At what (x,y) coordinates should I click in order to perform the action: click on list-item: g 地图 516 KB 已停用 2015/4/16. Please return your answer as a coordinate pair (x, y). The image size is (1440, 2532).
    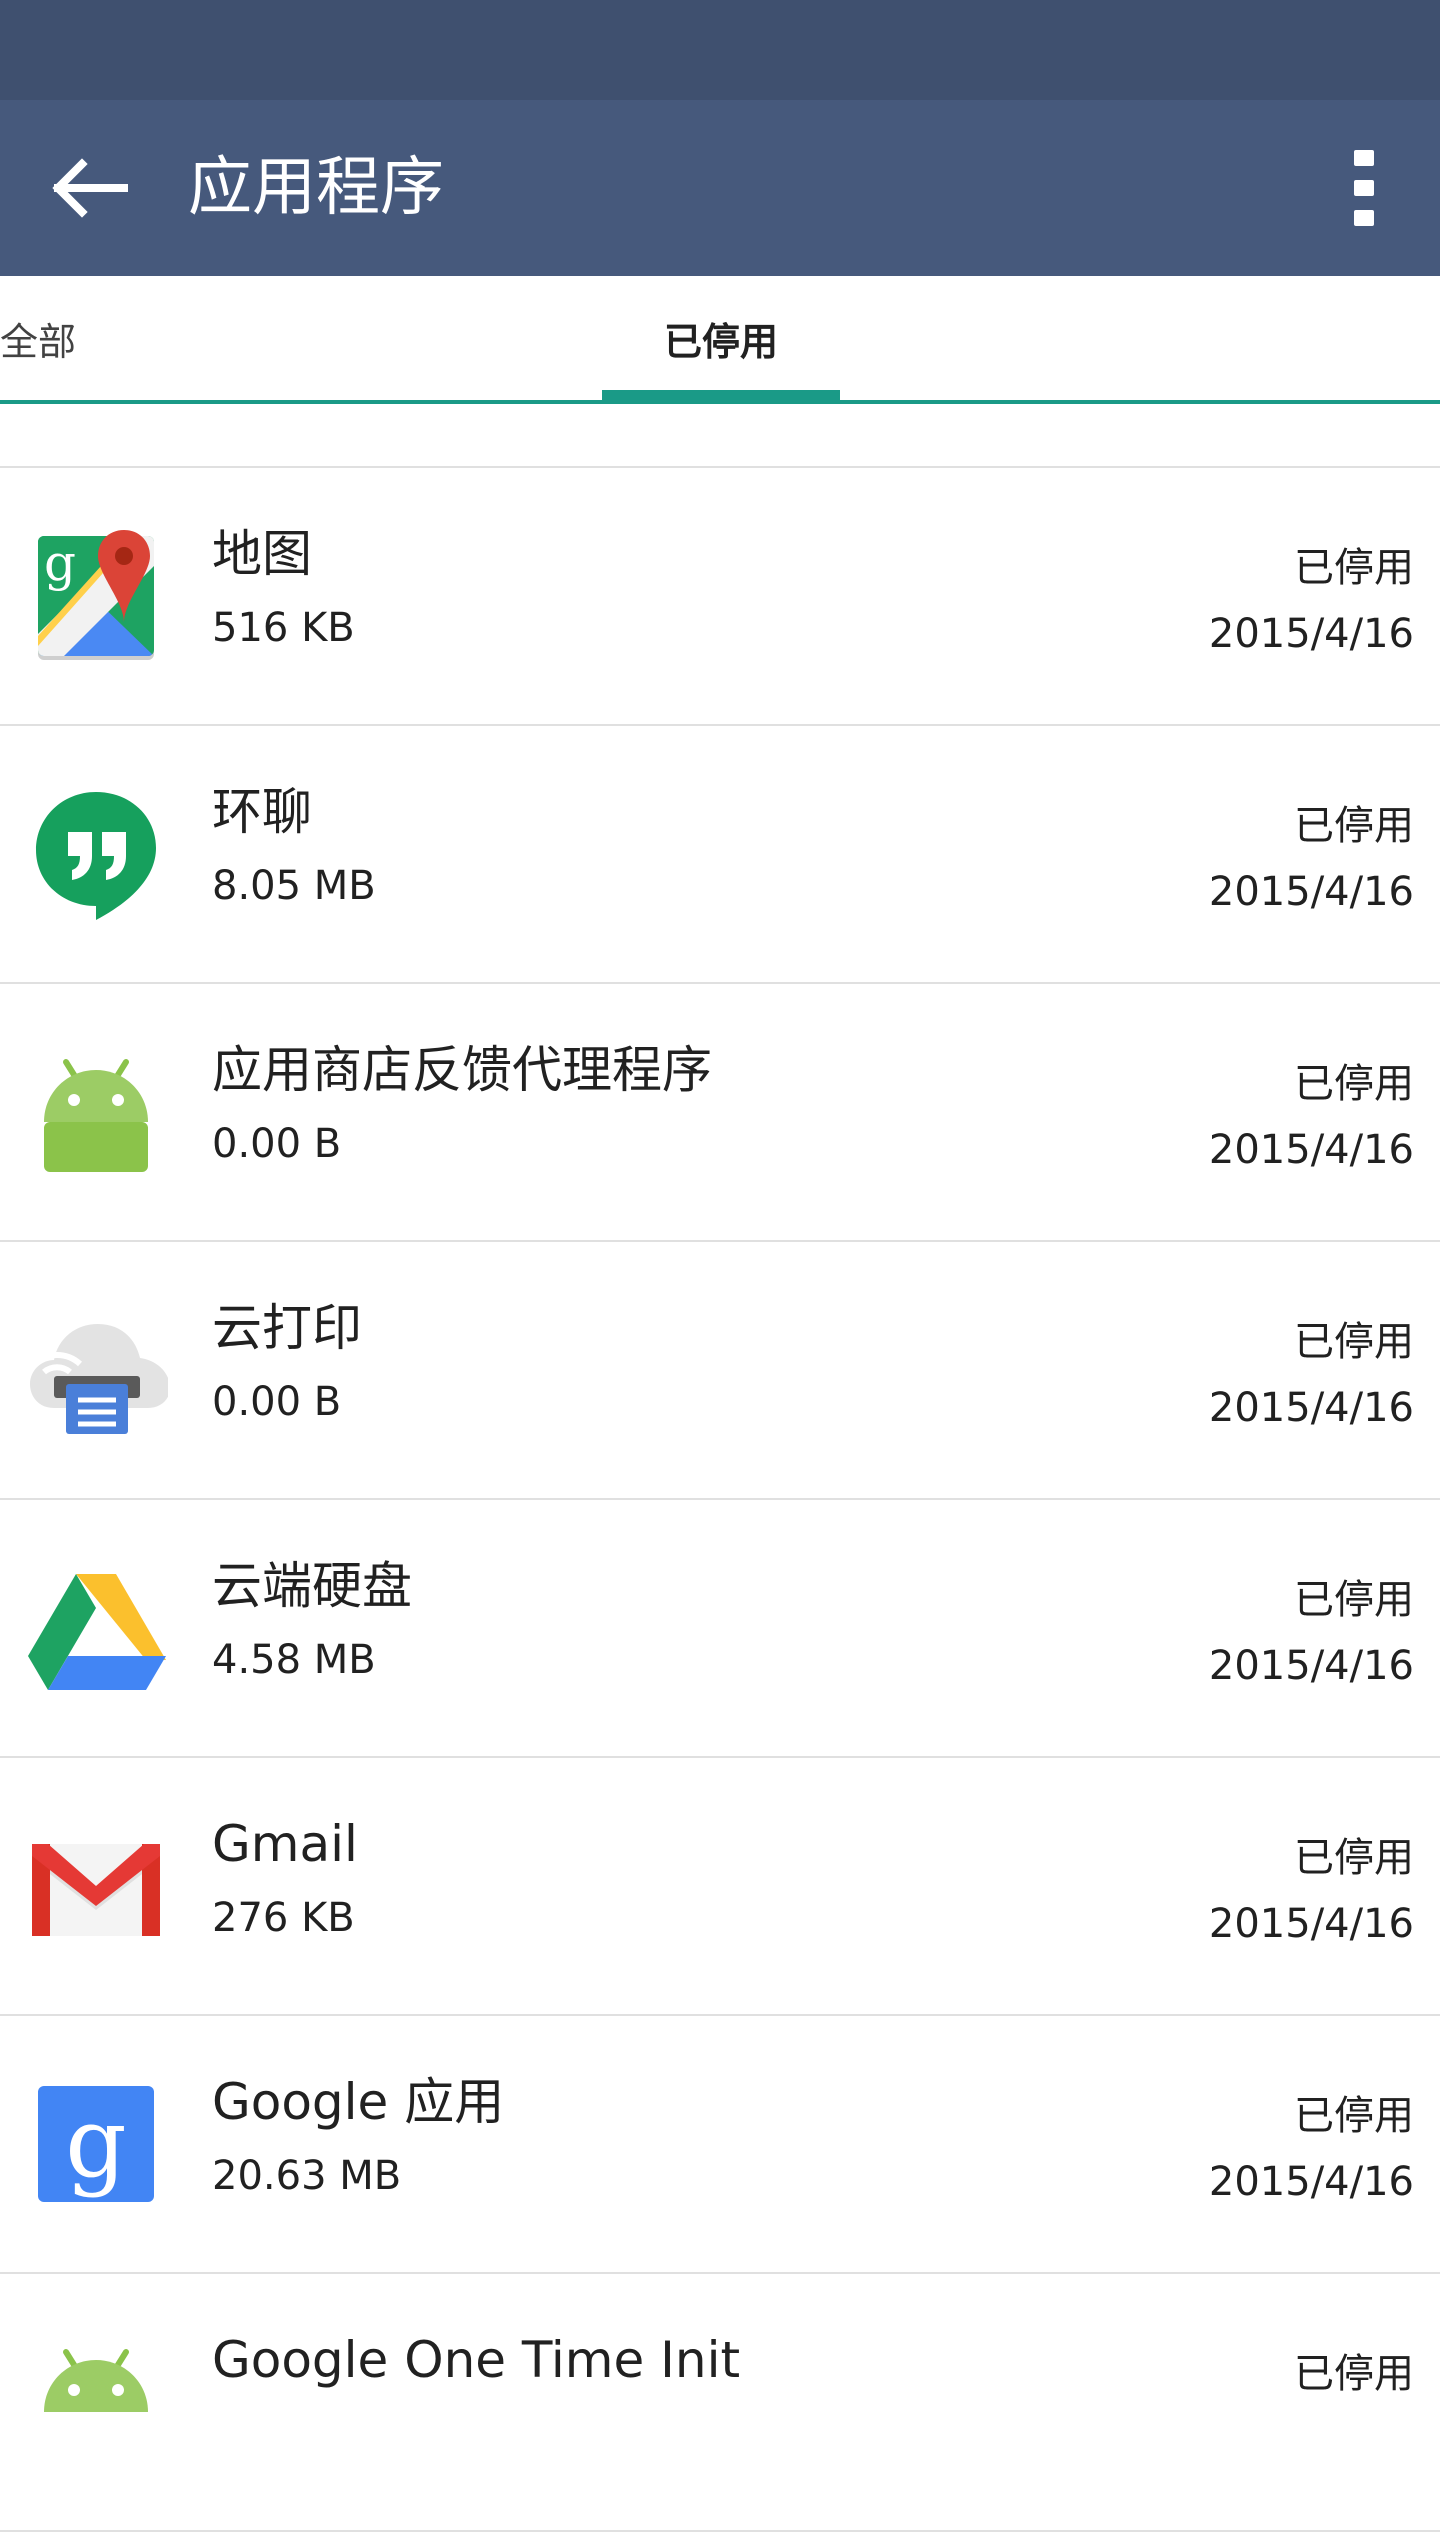
    Looking at the image, I should click on (720, 597).